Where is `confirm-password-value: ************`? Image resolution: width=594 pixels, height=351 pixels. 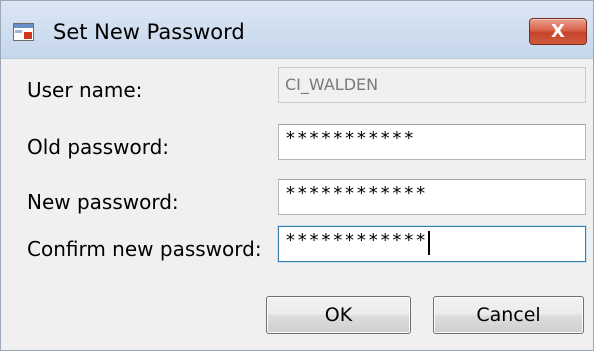 confirm-password-value: ************ is located at coordinates (356, 240).